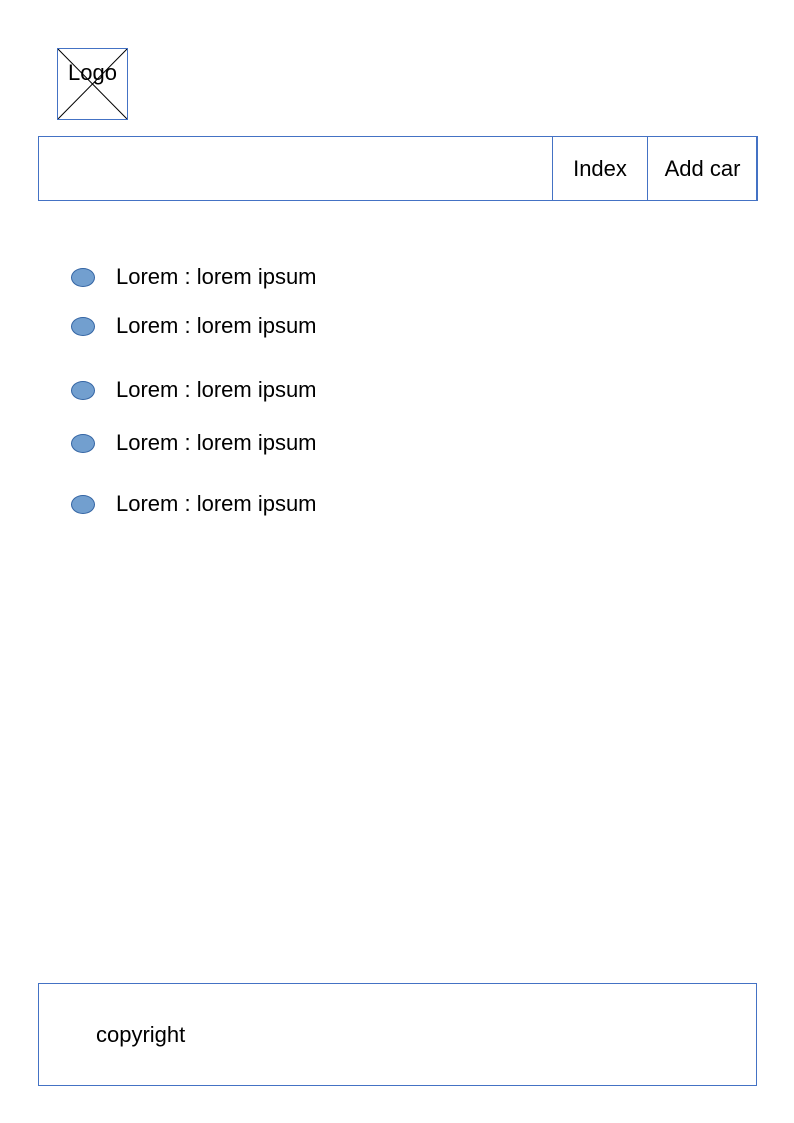 The height and width of the screenshot is (1123, 794). What do you see at coordinates (92, 72) in the screenshot?
I see `logo-label: Logo` at bounding box center [92, 72].